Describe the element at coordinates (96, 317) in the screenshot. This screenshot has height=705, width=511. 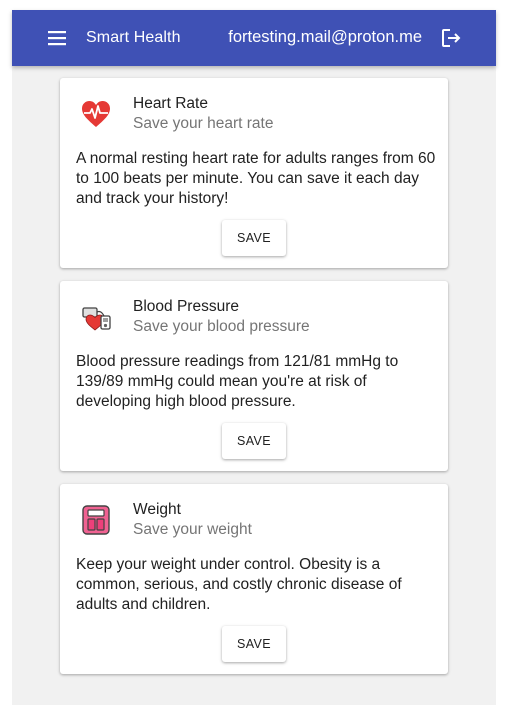
I see `blood-pressure-icon` at that location.